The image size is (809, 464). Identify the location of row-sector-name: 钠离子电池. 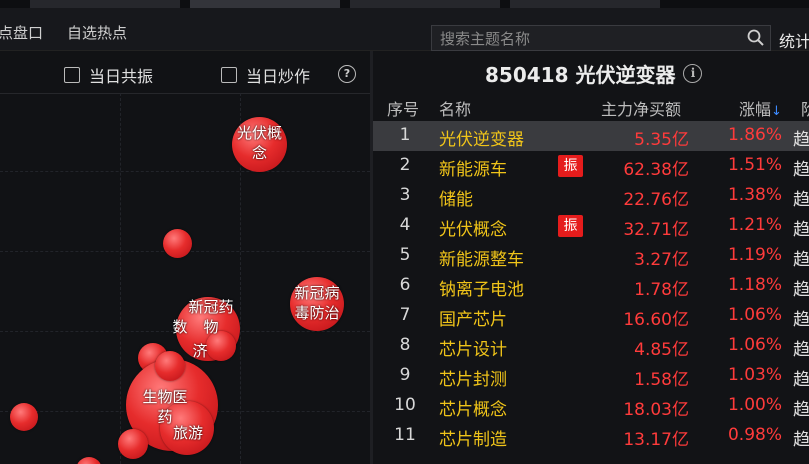
(481, 287).